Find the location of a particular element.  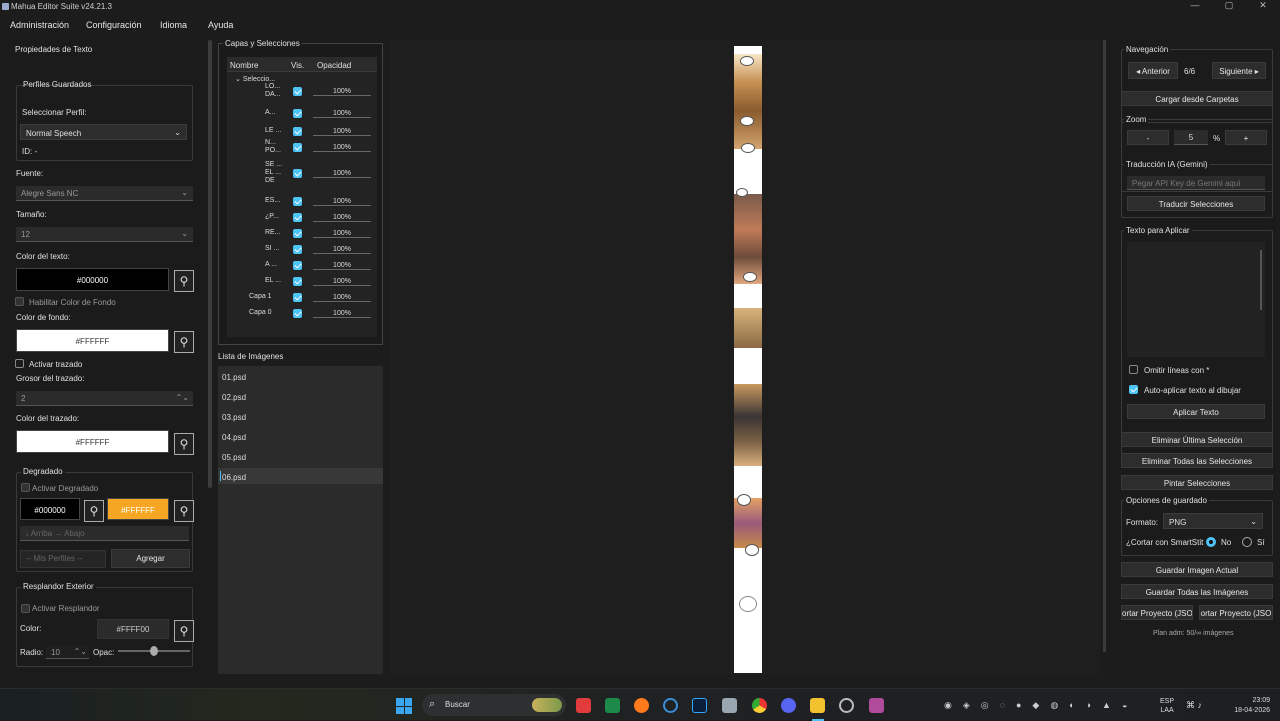

col-nombre: Nombre is located at coordinates (244, 65).